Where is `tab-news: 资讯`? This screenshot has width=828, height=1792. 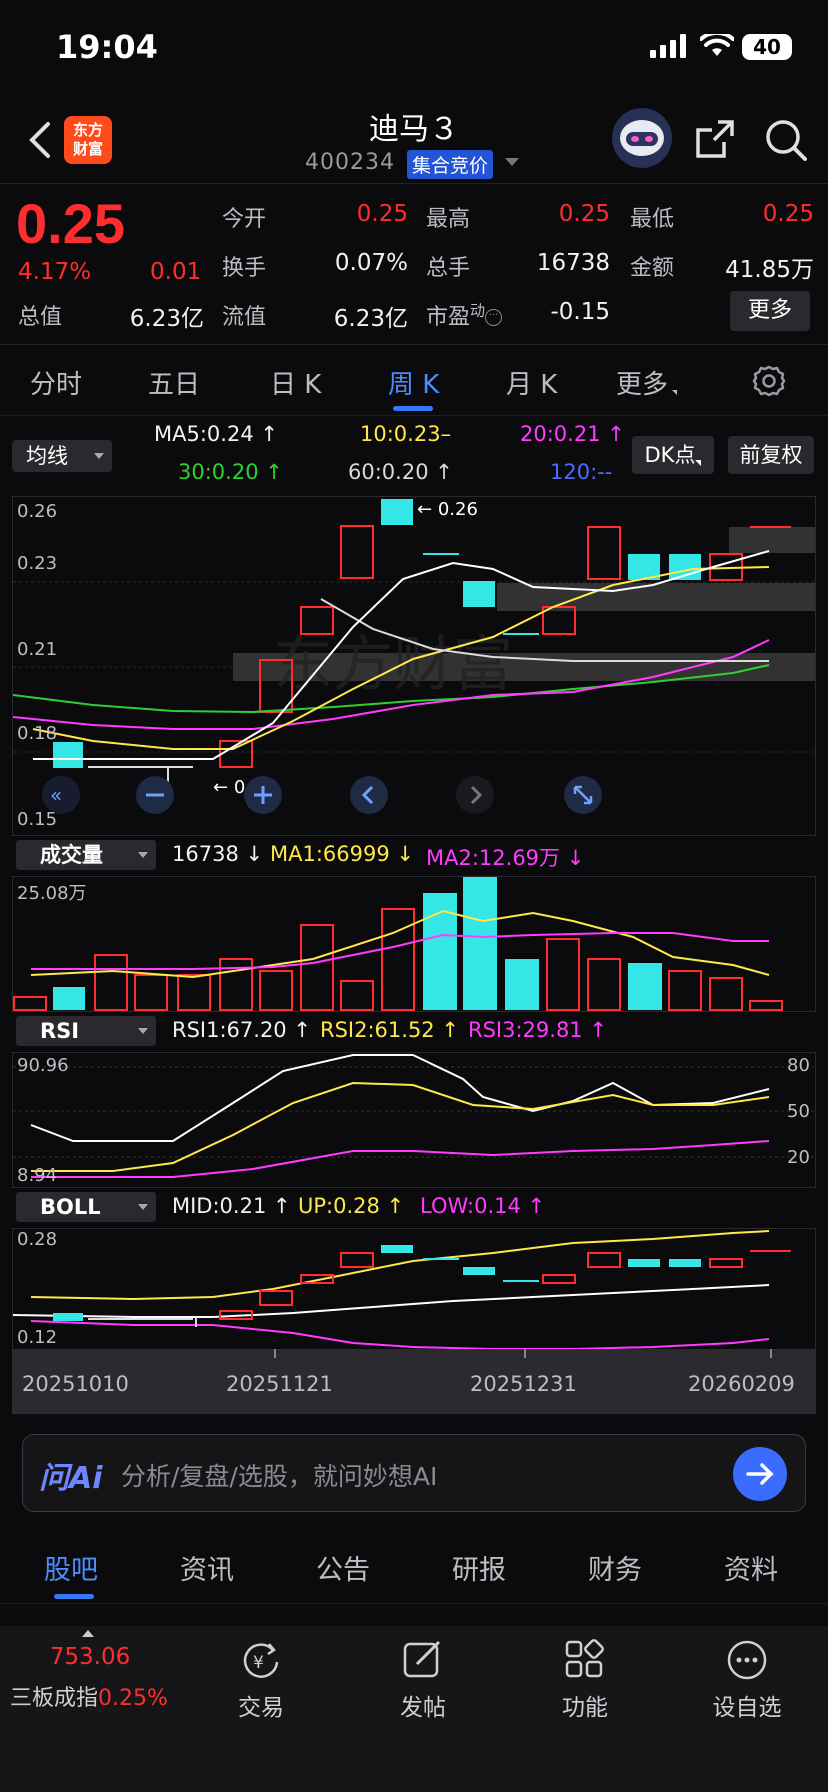
tab-news: 资讯 is located at coordinates (207, 1567).